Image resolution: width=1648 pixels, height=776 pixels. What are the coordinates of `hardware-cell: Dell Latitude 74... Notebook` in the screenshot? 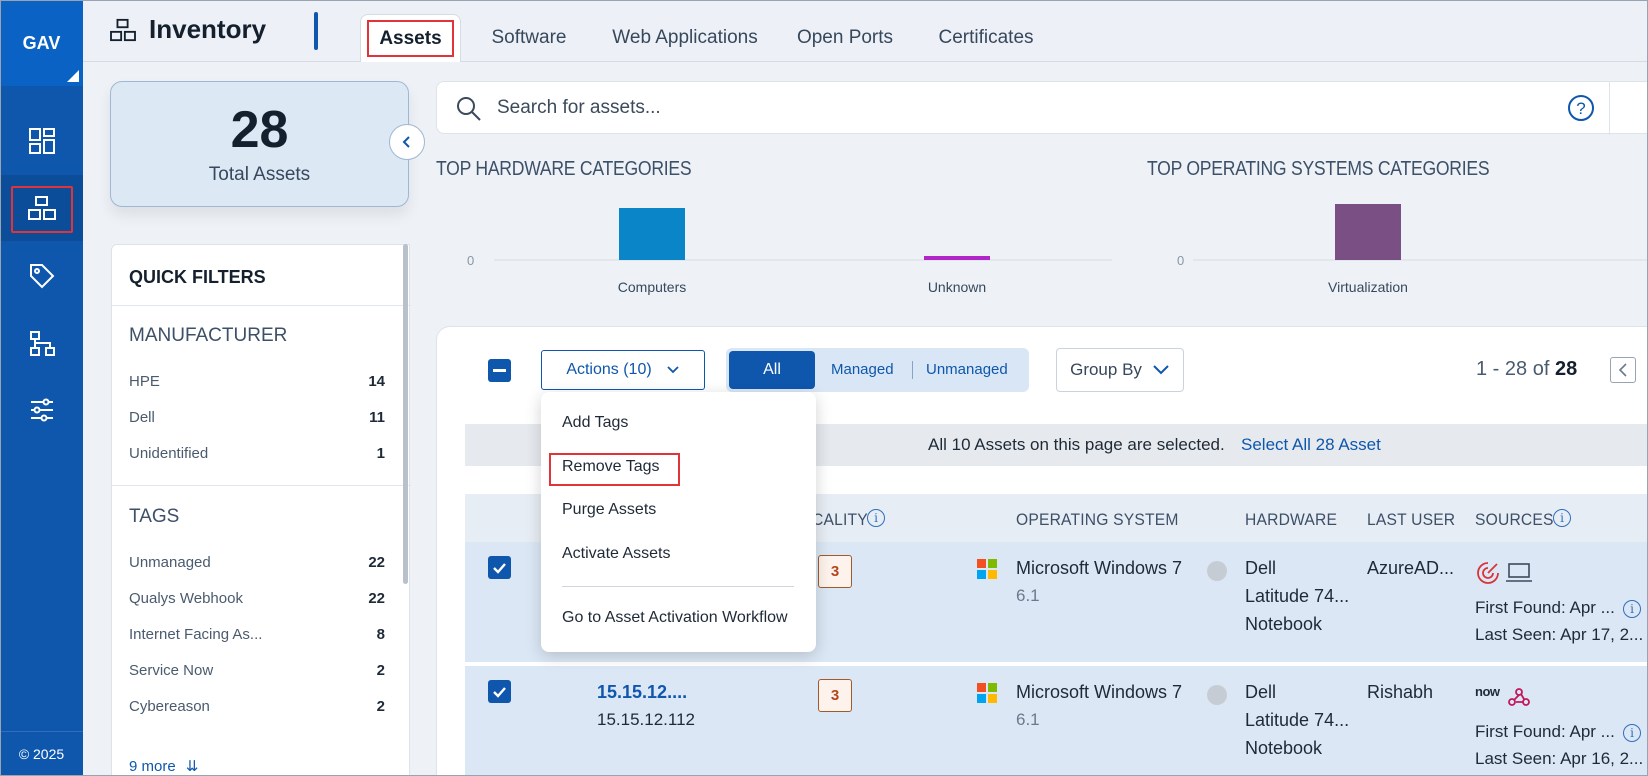 It's located at (1297, 596).